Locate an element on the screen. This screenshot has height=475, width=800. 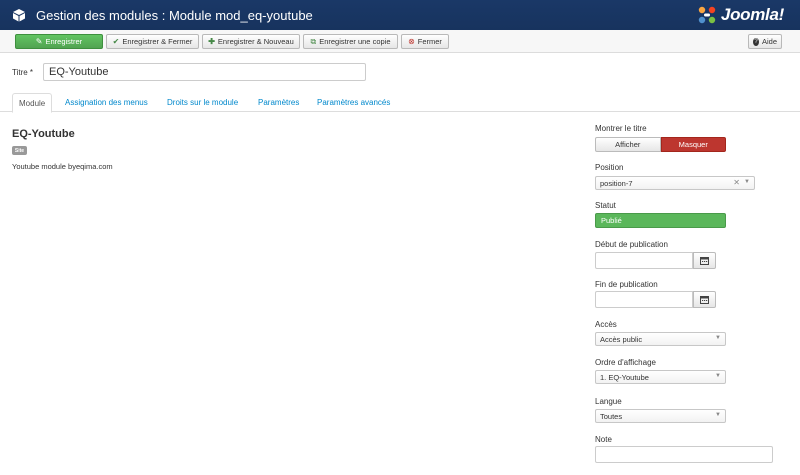
check-icon: ✔ is located at coordinates (116, 41).